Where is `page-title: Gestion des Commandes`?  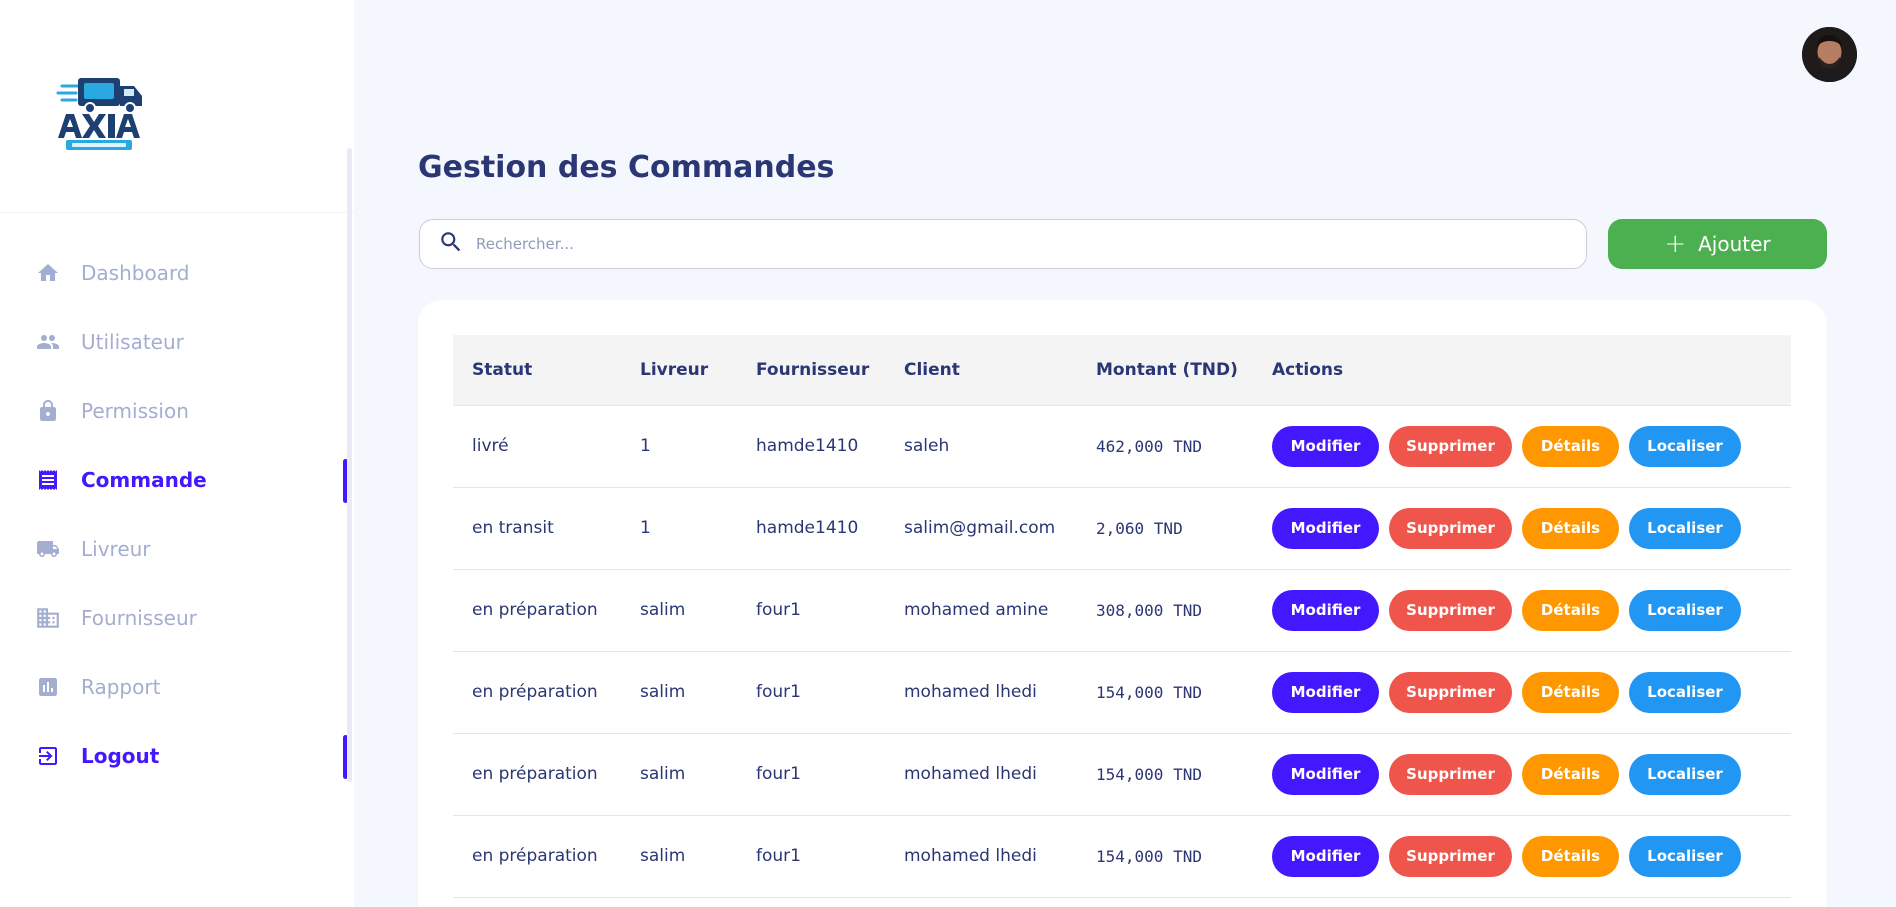
page-title: Gestion des Commandes is located at coordinates (626, 167).